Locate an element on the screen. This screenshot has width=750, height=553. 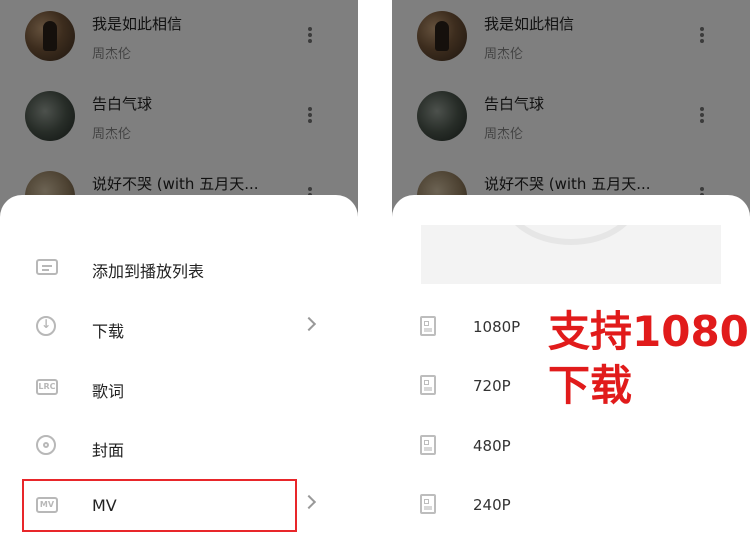
resolution-option-480p: 480P is located at coordinates (571, 447).